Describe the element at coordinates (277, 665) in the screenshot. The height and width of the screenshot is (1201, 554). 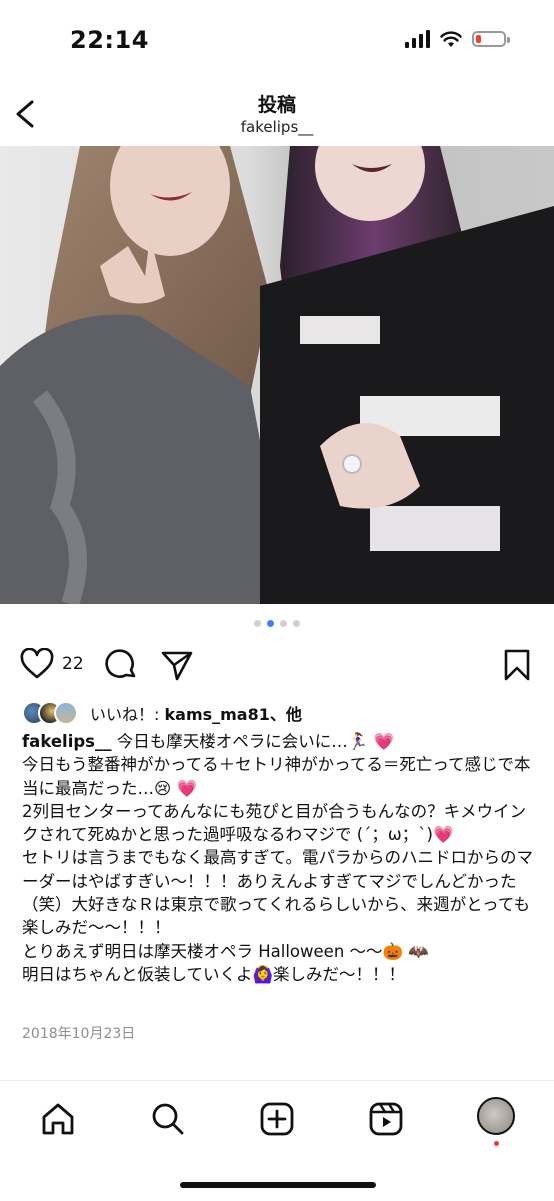
I see `action-bar: 22` at that location.